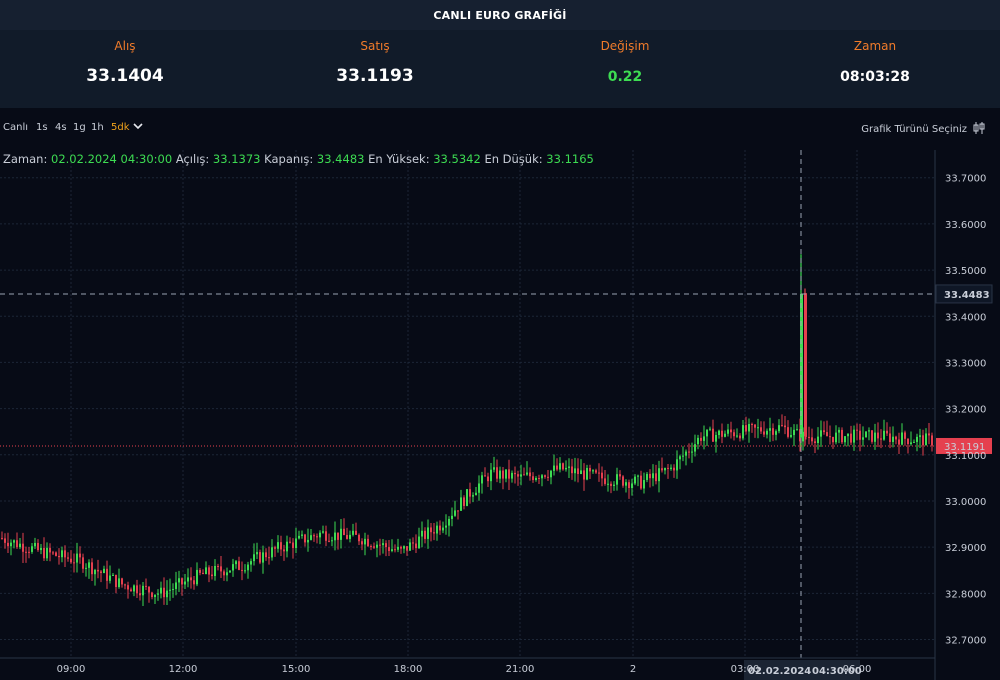  What do you see at coordinates (15, 127) in the screenshot?
I see `timeframe-live: Canlı` at bounding box center [15, 127].